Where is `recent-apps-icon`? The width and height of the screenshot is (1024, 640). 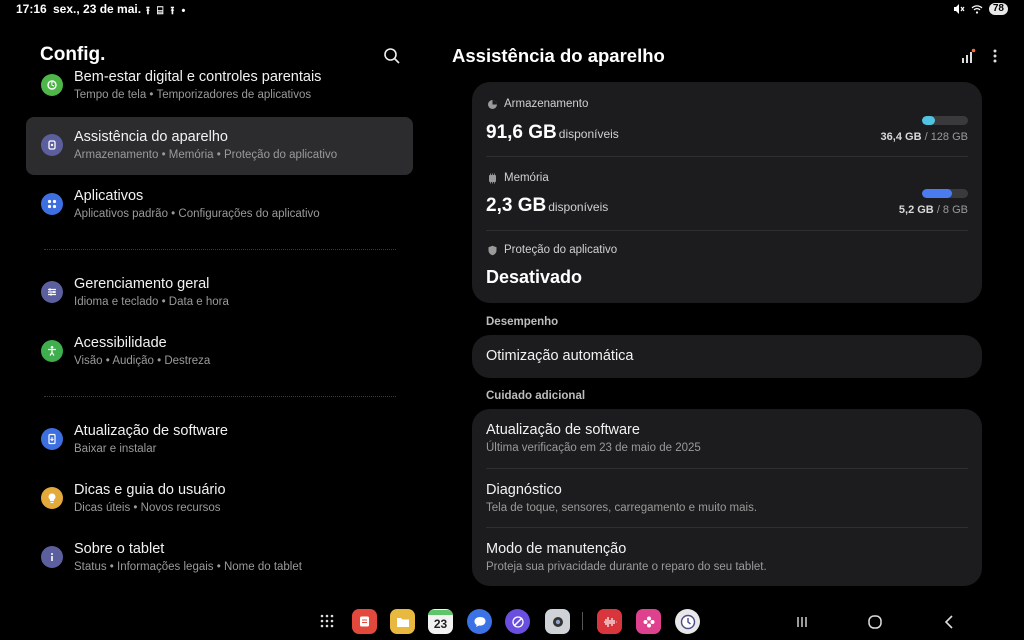
recent-apps-icon is located at coordinates (802, 622).